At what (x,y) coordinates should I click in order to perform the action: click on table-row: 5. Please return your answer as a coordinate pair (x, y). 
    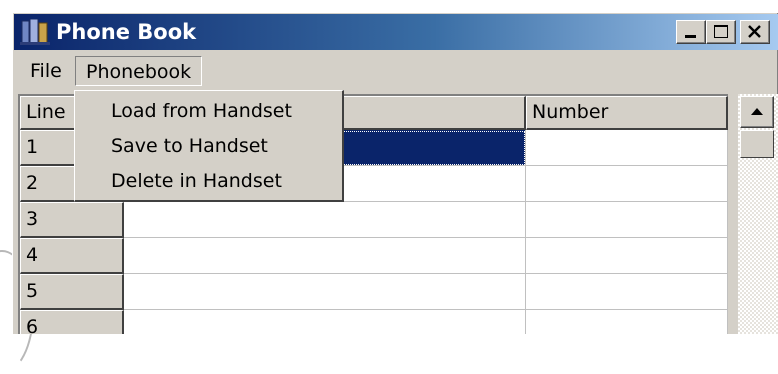
    Looking at the image, I should click on (374, 292).